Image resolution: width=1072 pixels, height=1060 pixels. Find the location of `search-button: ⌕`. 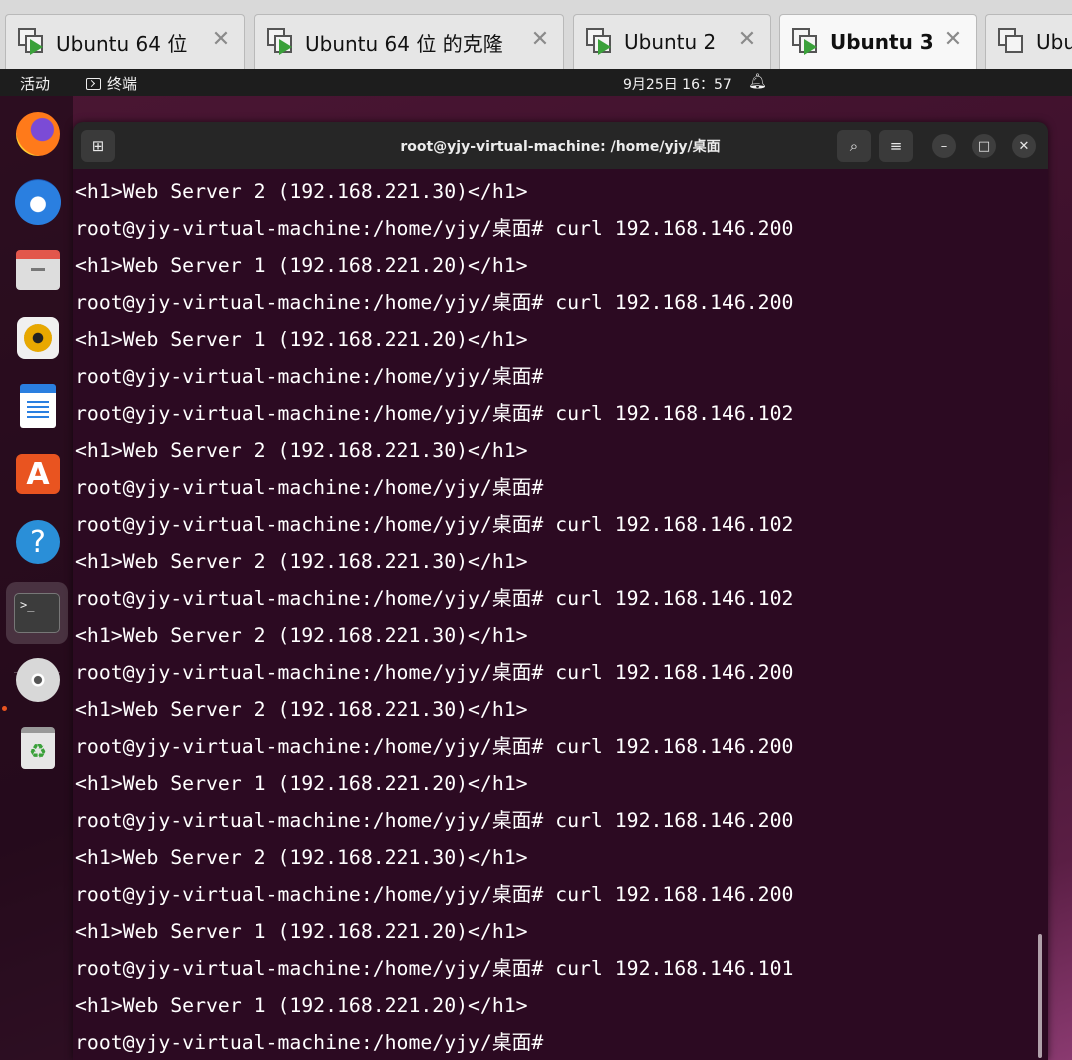

search-button: ⌕ is located at coordinates (854, 146).